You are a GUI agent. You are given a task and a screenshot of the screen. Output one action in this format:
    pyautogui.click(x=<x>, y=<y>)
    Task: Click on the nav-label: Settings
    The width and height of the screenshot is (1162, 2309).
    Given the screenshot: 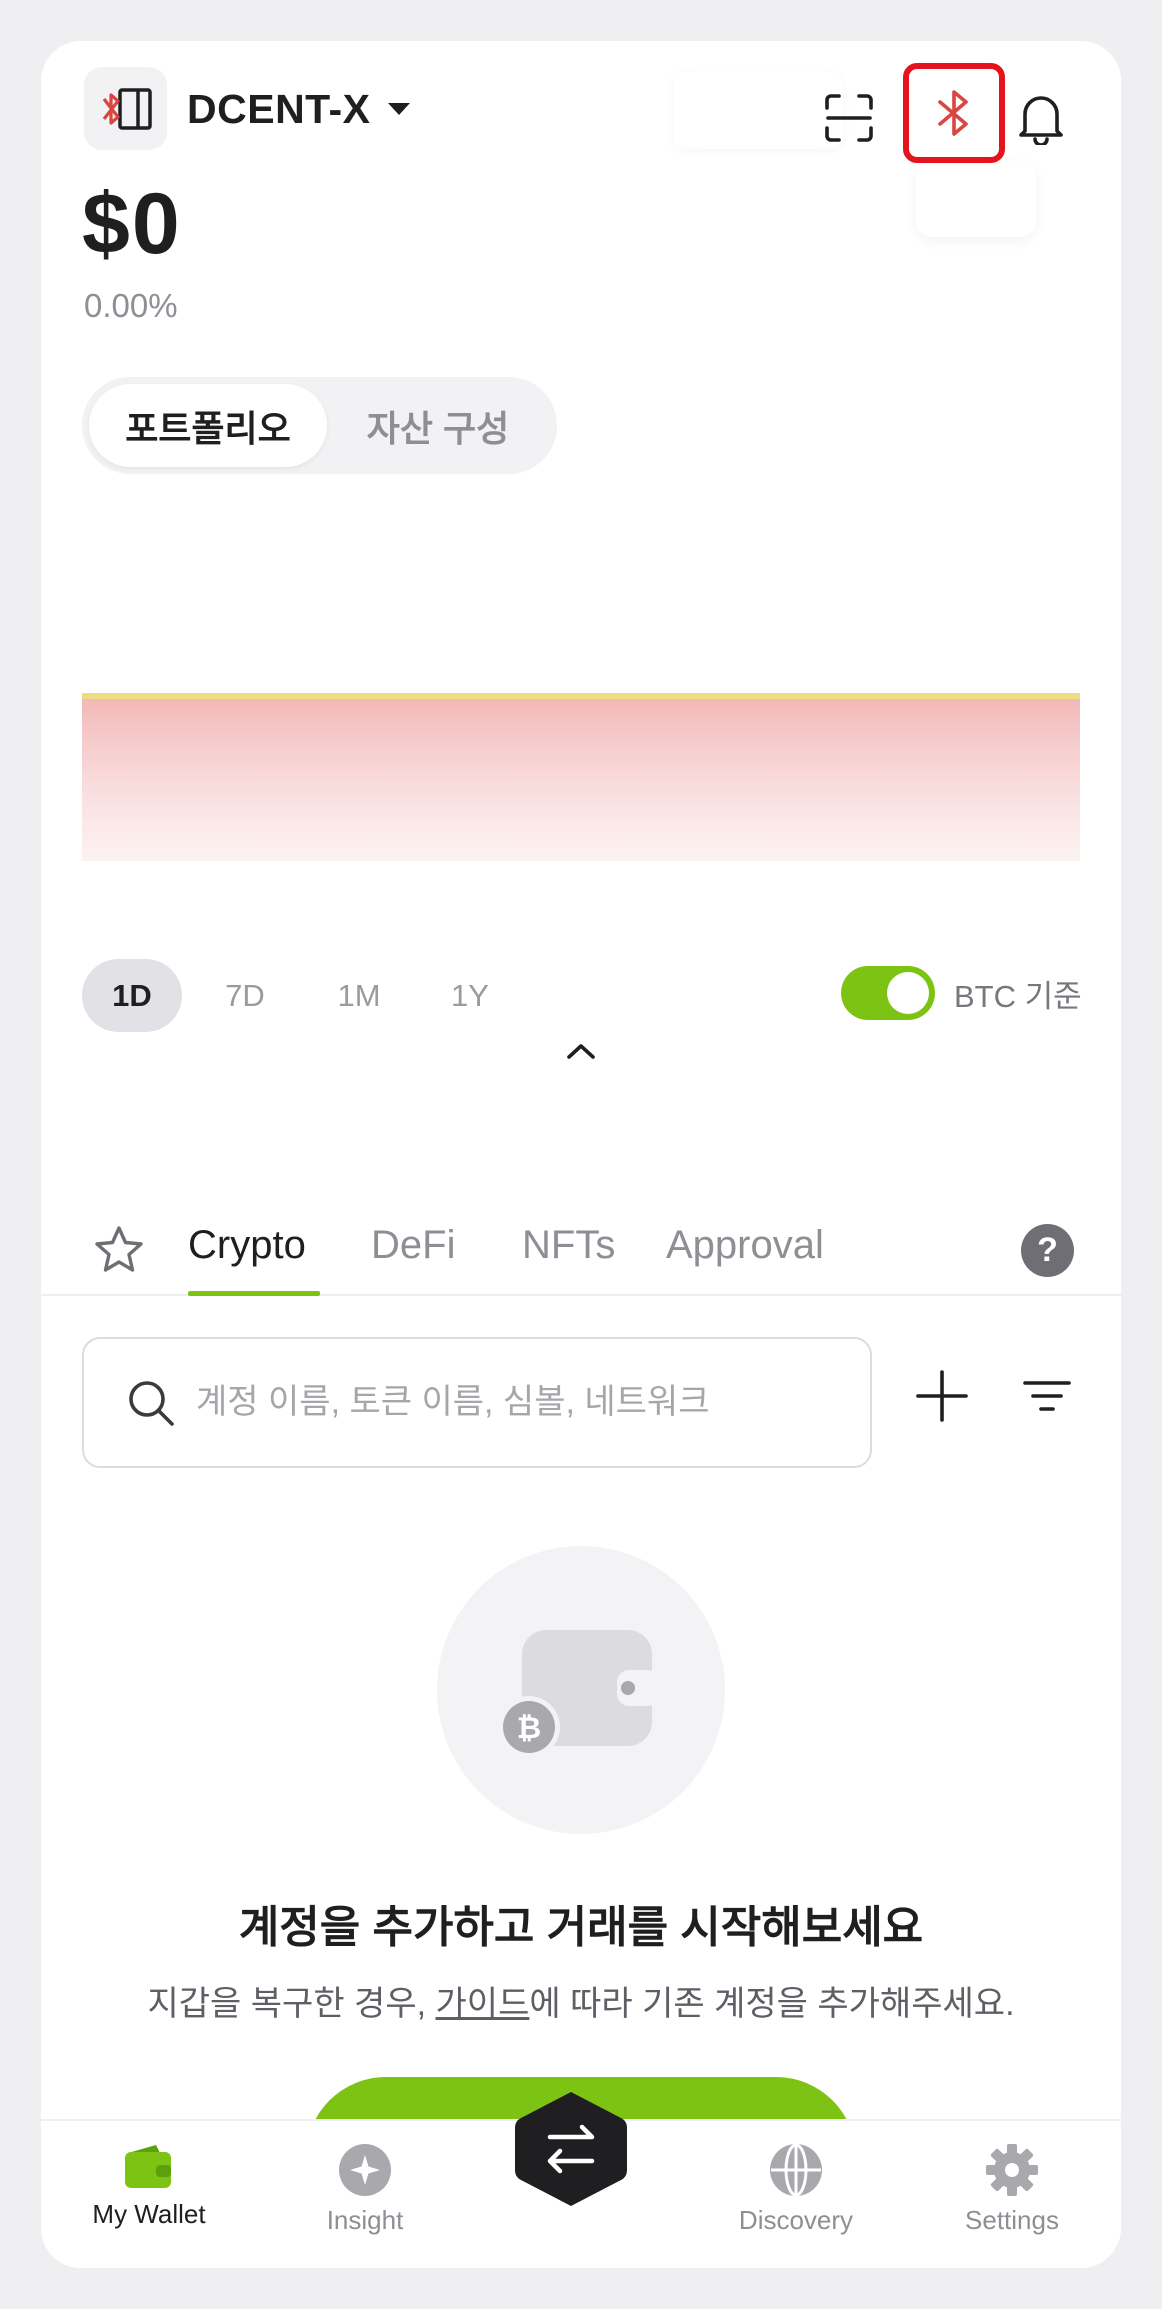 What is the action you would take?
    pyautogui.click(x=1012, y=2220)
    